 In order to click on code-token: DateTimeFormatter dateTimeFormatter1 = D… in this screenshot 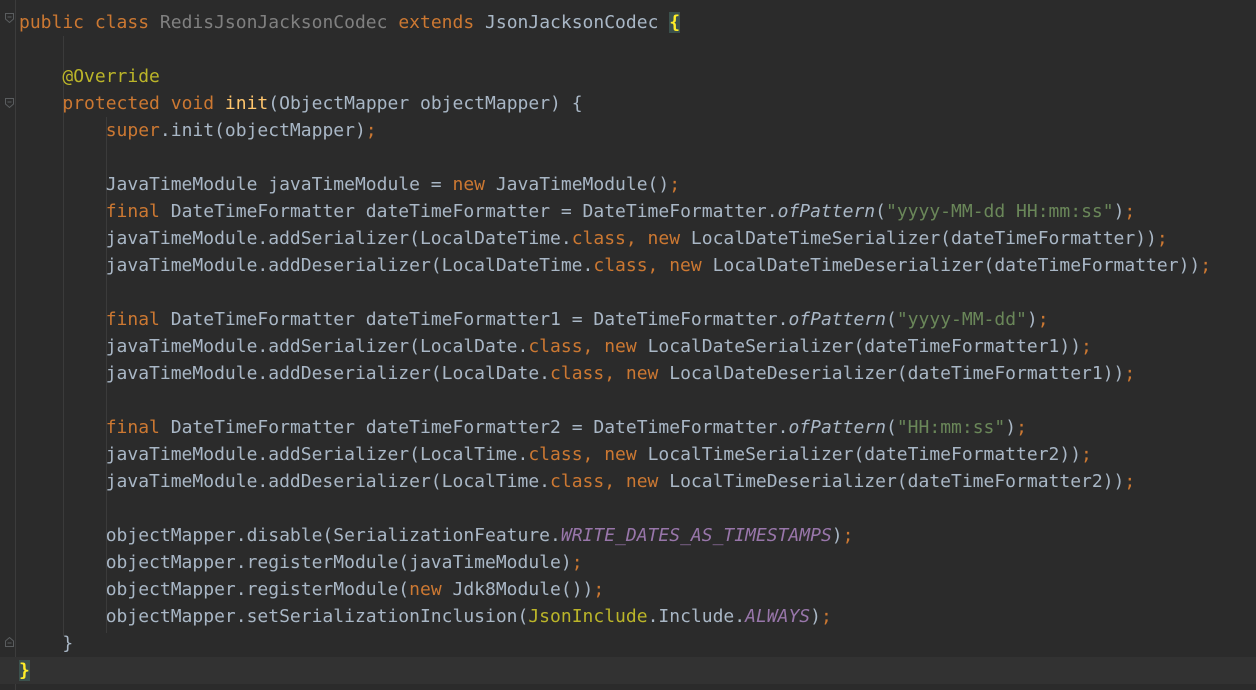, I will do `click(479, 319)`.